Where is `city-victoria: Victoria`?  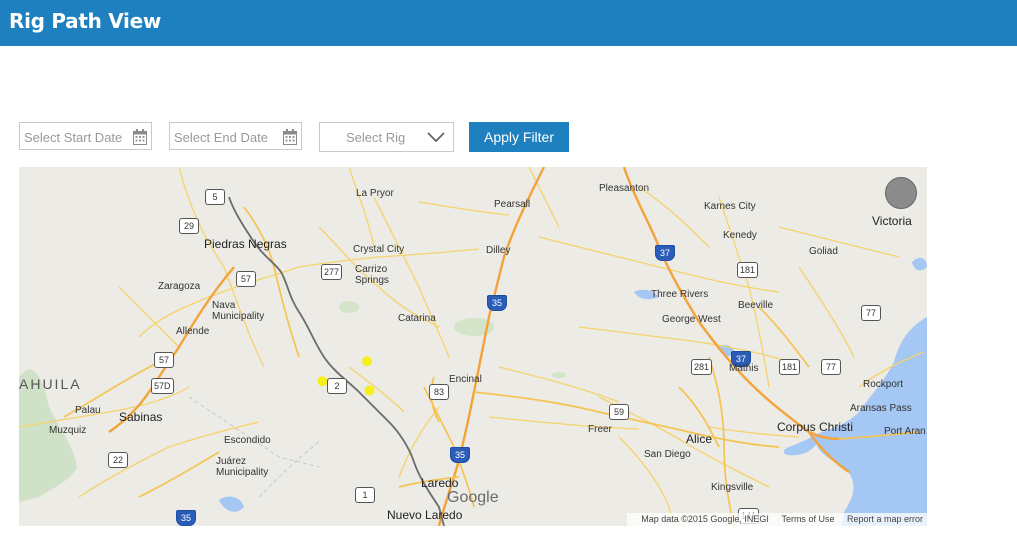 city-victoria: Victoria is located at coordinates (892, 221).